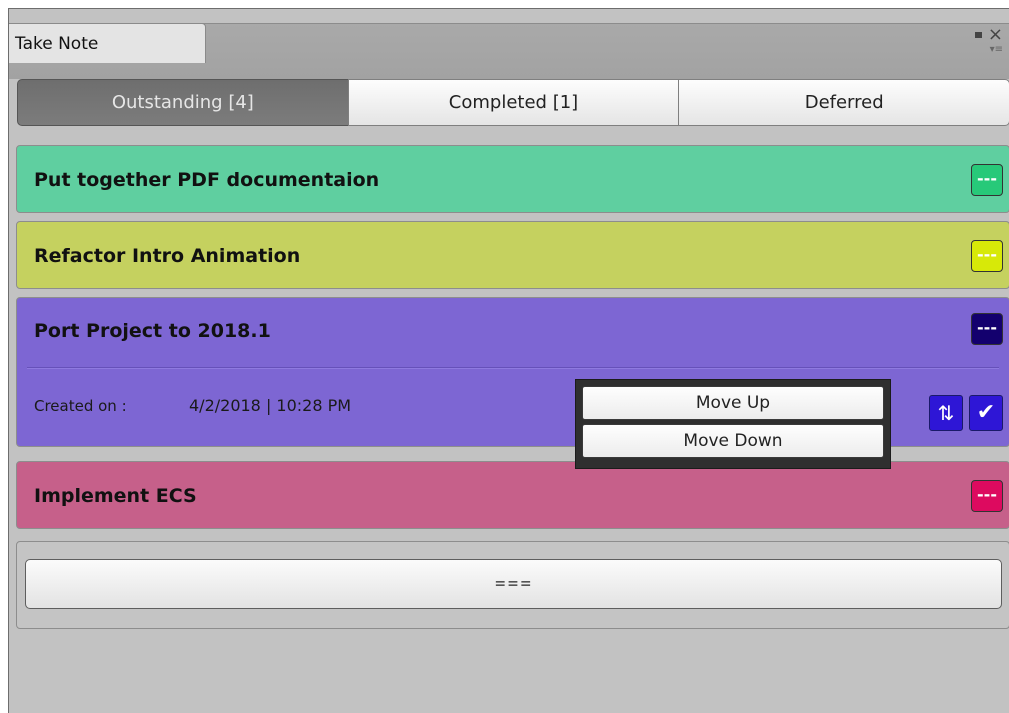 This screenshot has height=713, width=1009. What do you see at coordinates (509, 51) in the screenshot?
I see `title-bar: Take Note × ▾≡` at bounding box center [509, 51].